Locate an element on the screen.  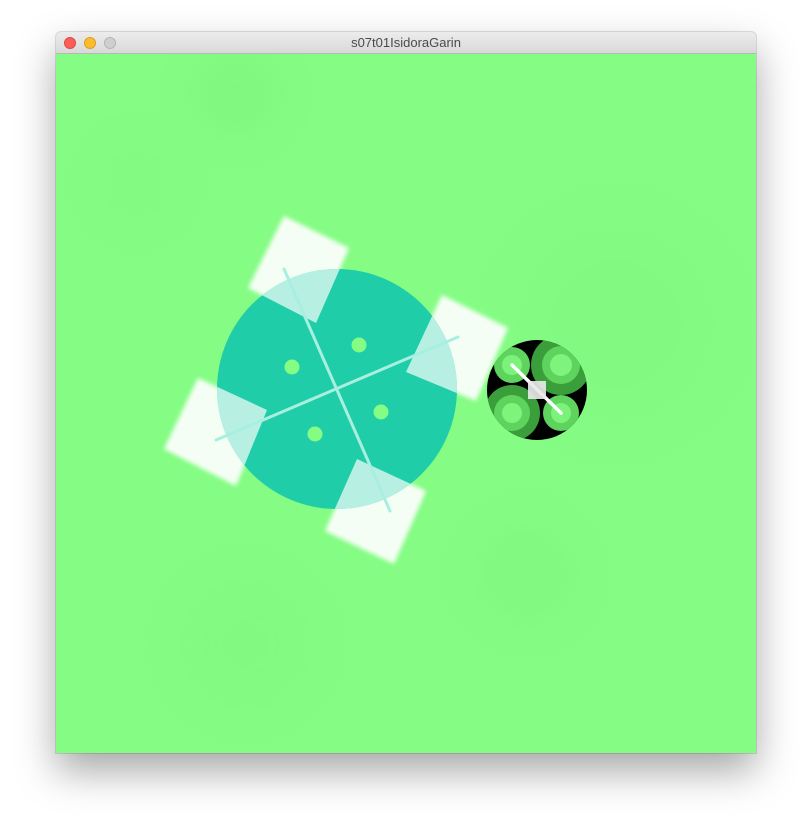
title-bar: s07t01IsidoraGarin is located at coordinates (406, 43).